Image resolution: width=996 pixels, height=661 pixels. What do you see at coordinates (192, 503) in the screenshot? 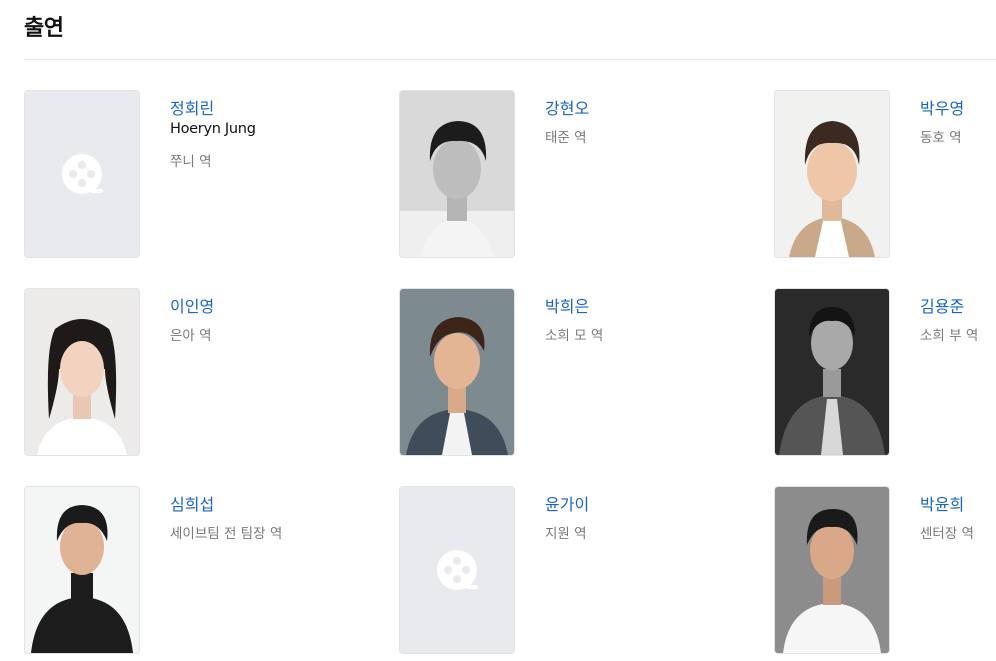
I see `cast-name-link: 심희섭` at bounding box center [192, 503].